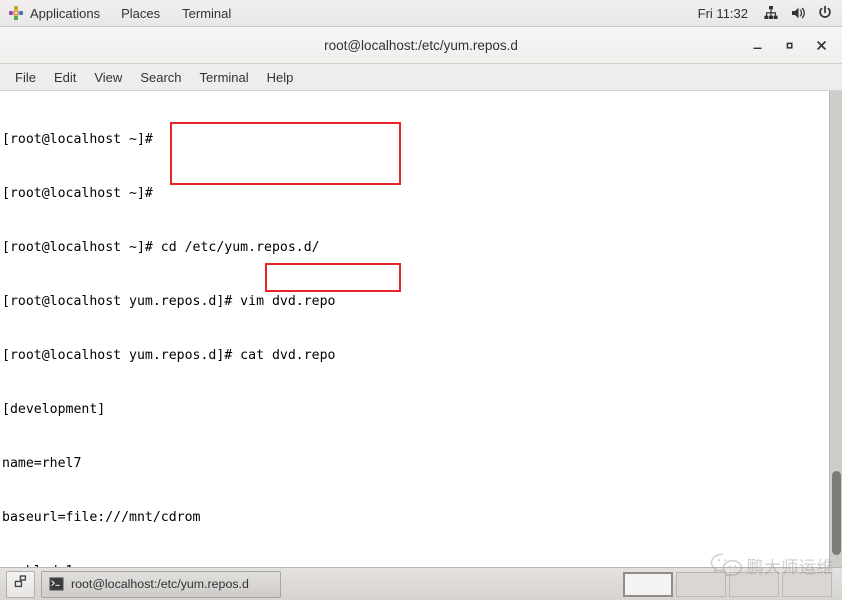  Describe the element at coordinates (280, 77) in the screenshot. I see `menu-help: Help` at that location.